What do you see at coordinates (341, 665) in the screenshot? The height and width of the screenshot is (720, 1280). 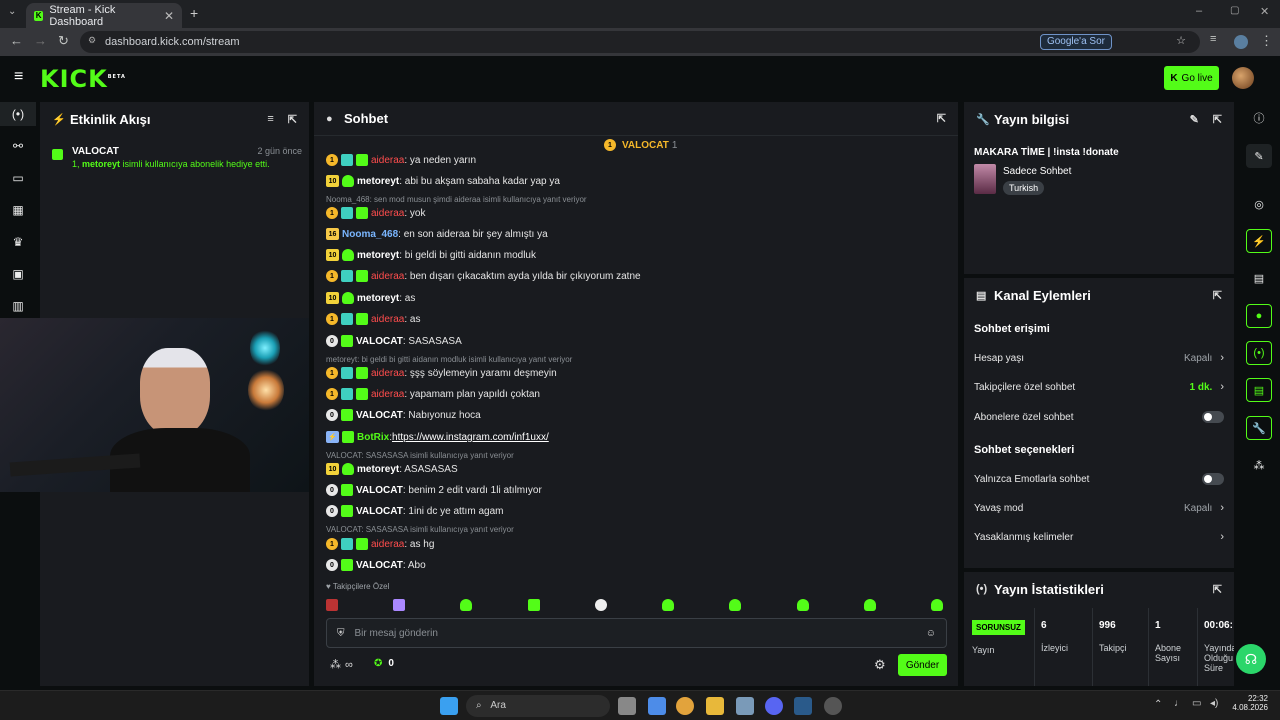 I see `chat-mode-toggle: ⁂ ∞` at bounding box center [341, 665].